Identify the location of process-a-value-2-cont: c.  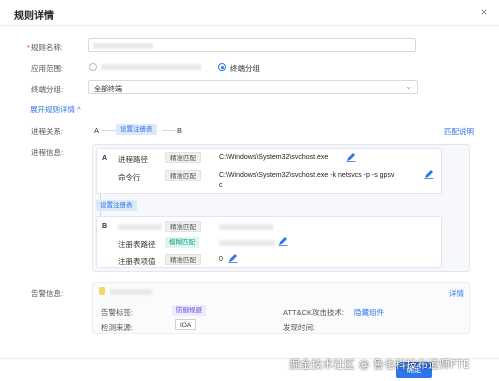
(221, 185).